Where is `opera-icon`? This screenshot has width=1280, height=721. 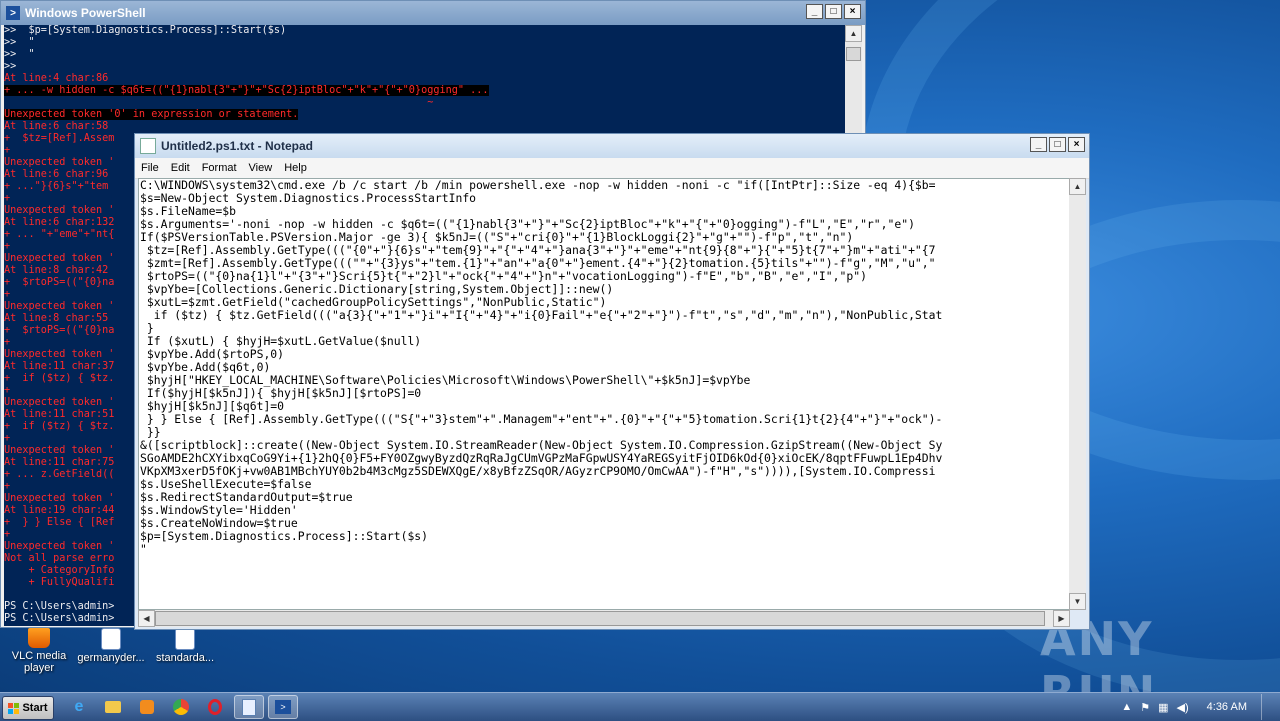
opera-icon is located at coordinates (215, 707).